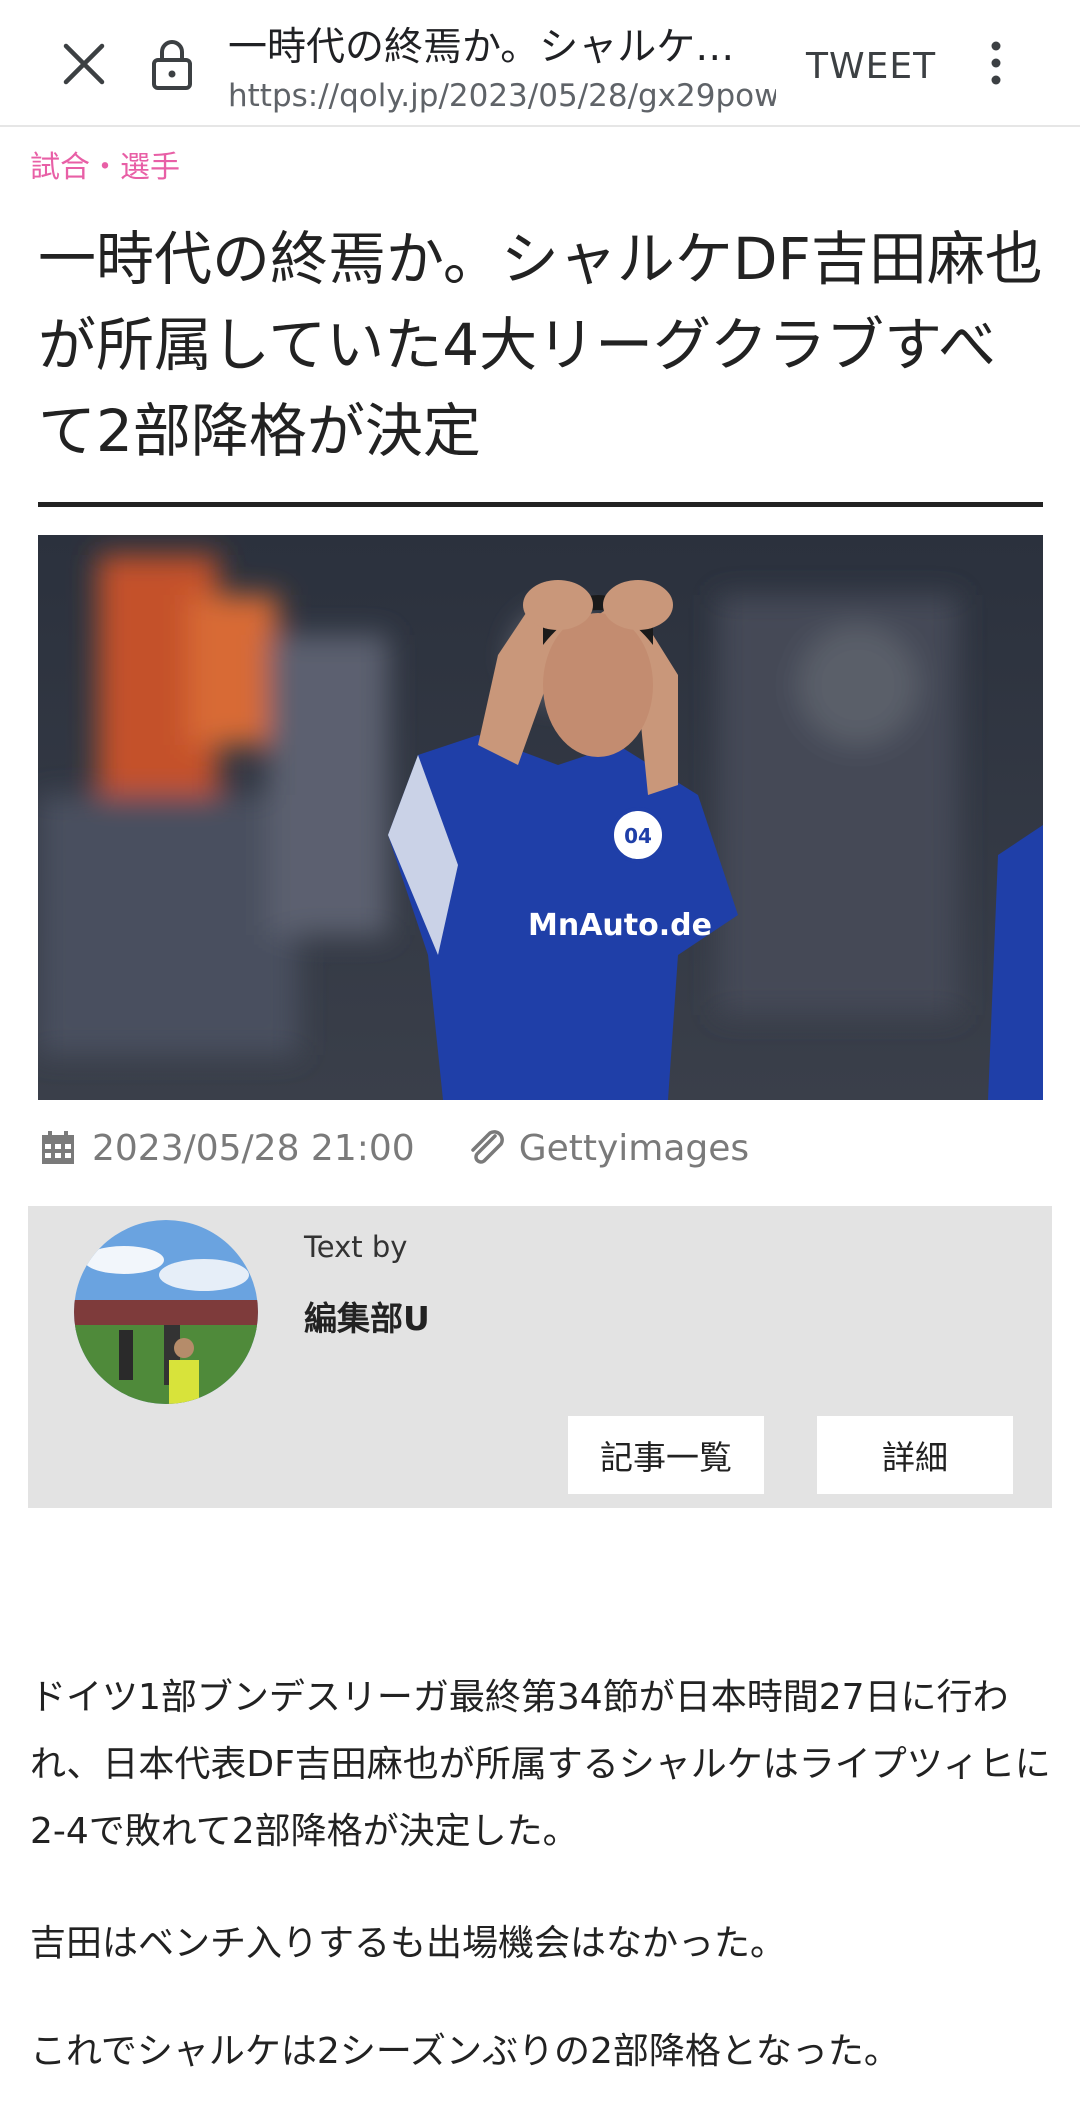 The height and width of the screenshot is (2116, 1080). Describe the element at coordinates (502, 96) in the screenshot. I see `url-display: https://qoly.jp/2023/05/28/gx29pow` at that location.